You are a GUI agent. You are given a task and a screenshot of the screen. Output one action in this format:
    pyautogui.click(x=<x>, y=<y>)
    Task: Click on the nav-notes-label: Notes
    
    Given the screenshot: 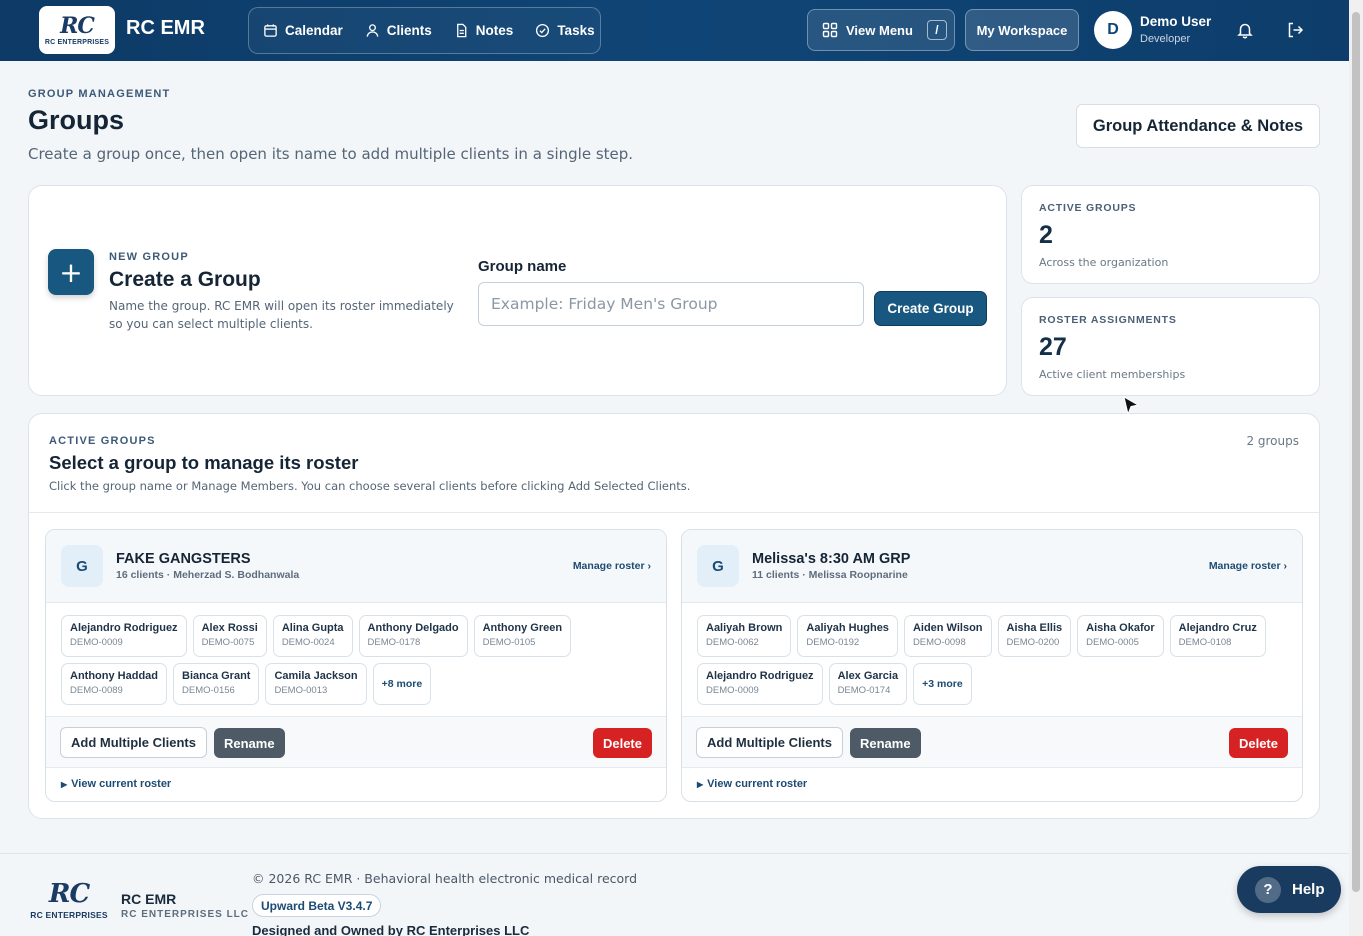 What is the action you would take?
    pyautogui.click(x=494, y=30)
    